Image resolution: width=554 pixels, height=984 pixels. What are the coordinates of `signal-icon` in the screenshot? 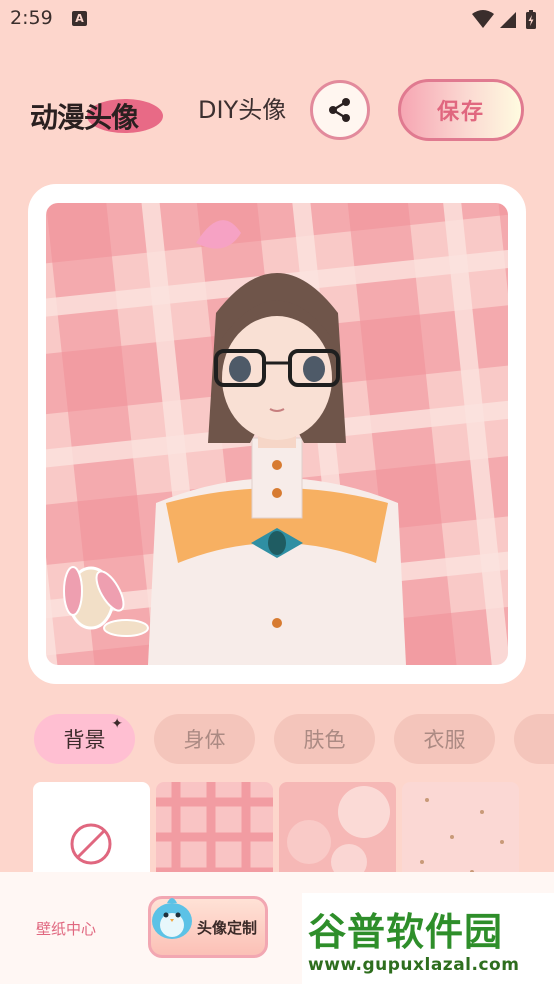 It's located at (508, 20).